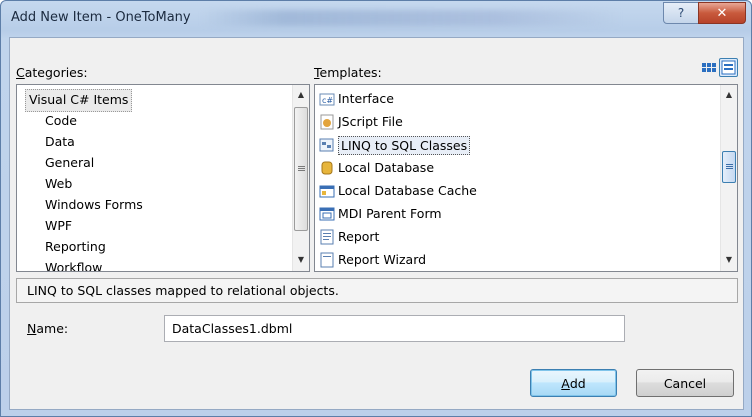 This screenshot has height=417, width=752. I want to click on interface-icon: c#, so click(327, 99).